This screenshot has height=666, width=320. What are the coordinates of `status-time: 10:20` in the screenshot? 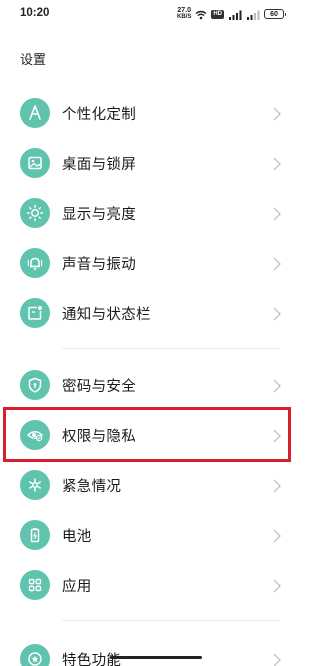 It's located at (35, 13).